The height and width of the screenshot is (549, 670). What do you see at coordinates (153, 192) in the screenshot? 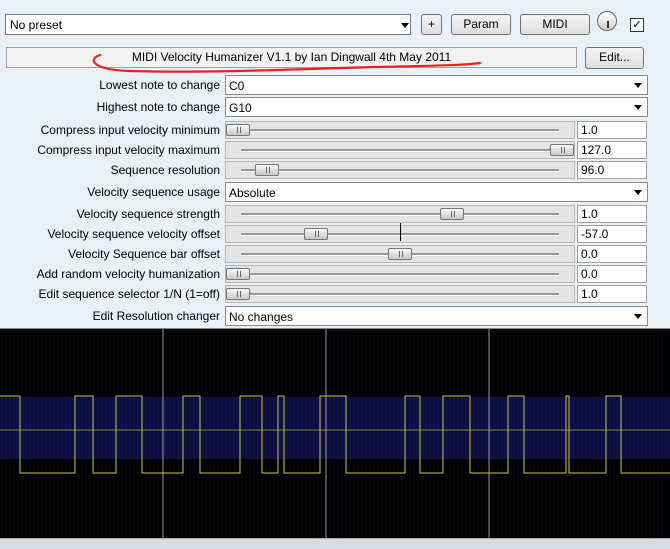
I see `param-label: Velocity sequence usage` at bounding box center [153, 192].